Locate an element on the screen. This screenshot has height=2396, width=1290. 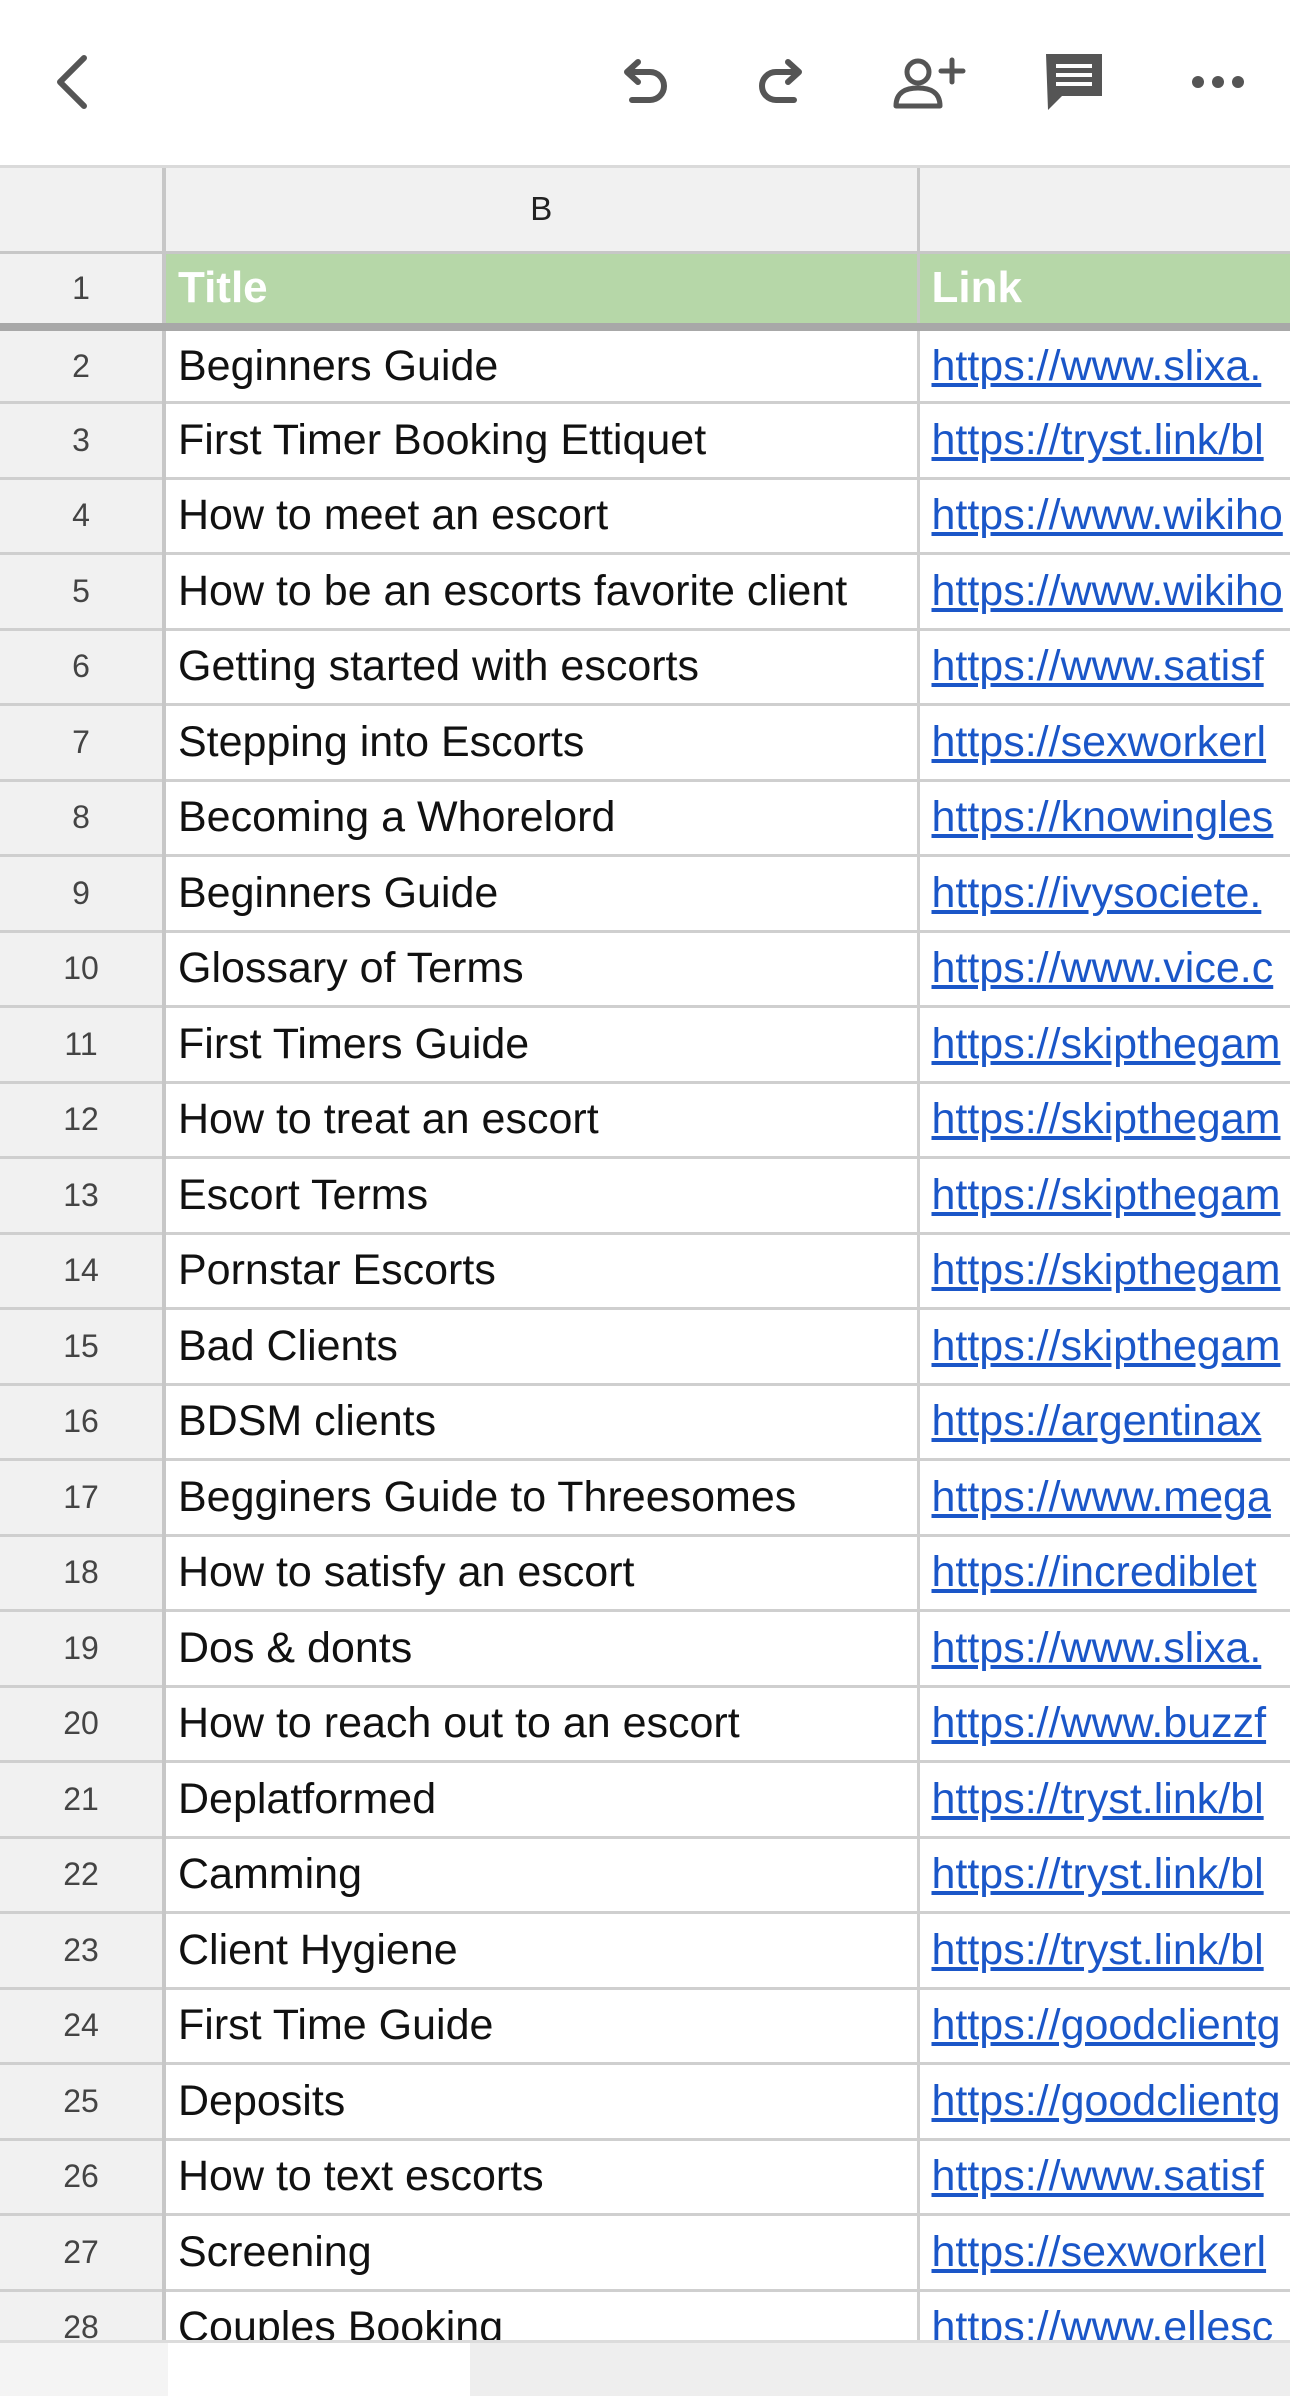
link-cell: https://www.mega is located at coordinates (1104, 1498).